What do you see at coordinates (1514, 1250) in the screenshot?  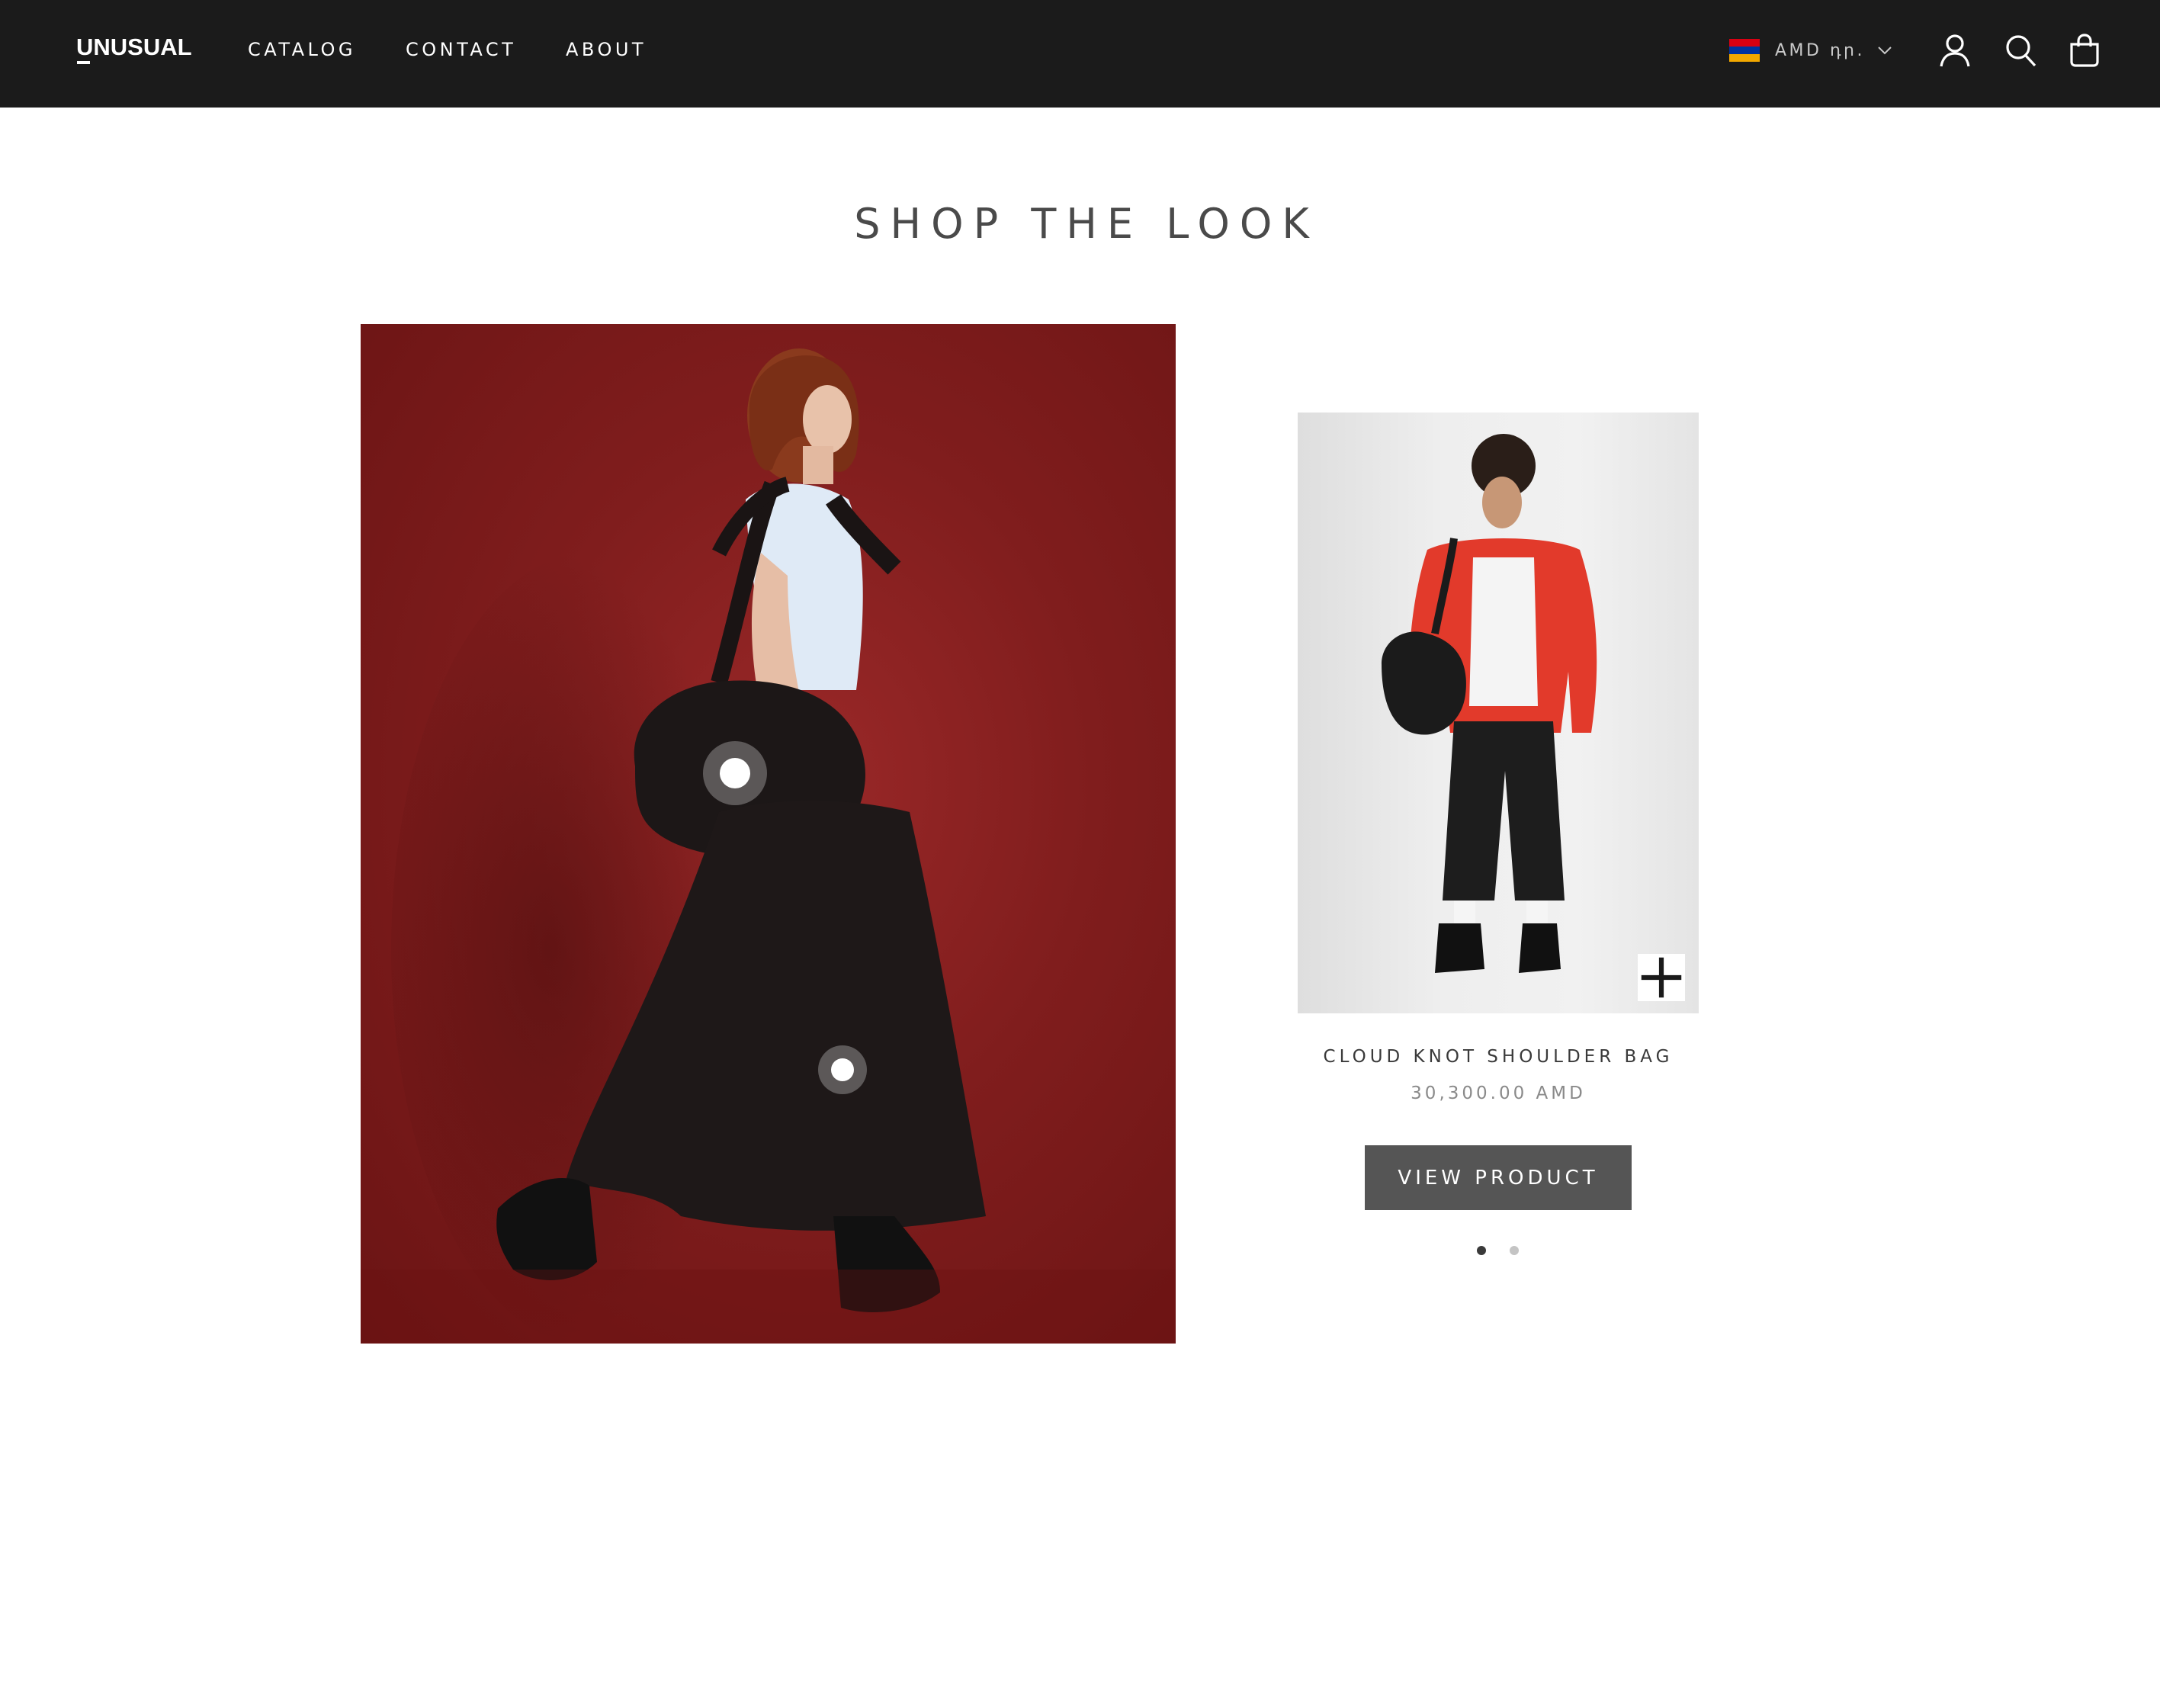 I see `pagination-dot` at bounding box center [1514, 1250].